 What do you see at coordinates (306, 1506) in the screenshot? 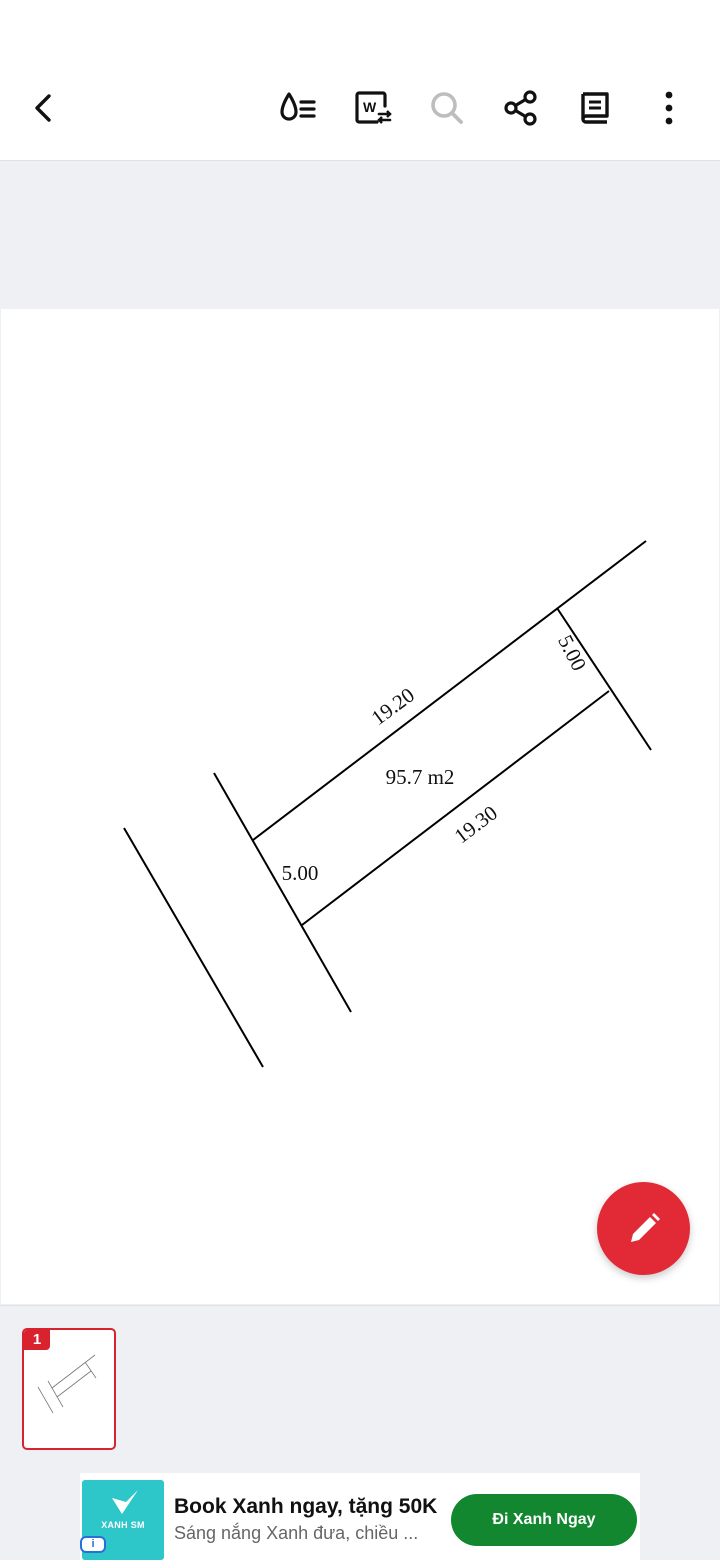
I see `ad-title: Book Xanh ngay, tặng 50K` at bounding box center [306, 1506].